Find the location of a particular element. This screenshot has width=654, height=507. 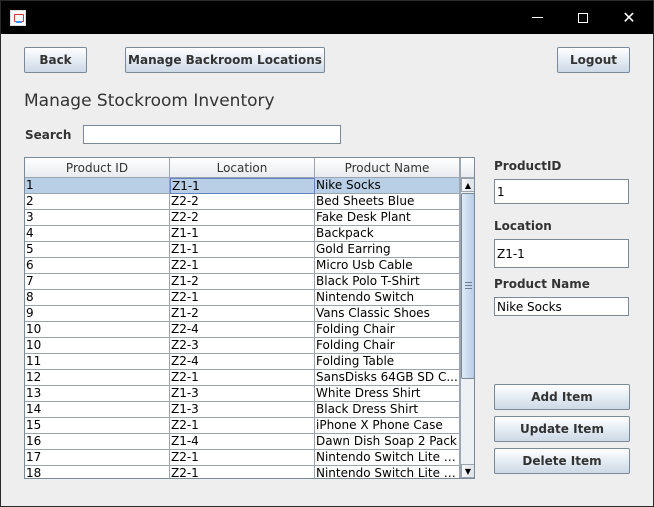

table-cell: Black Dress Shirt is located at coordinates (387, 410).